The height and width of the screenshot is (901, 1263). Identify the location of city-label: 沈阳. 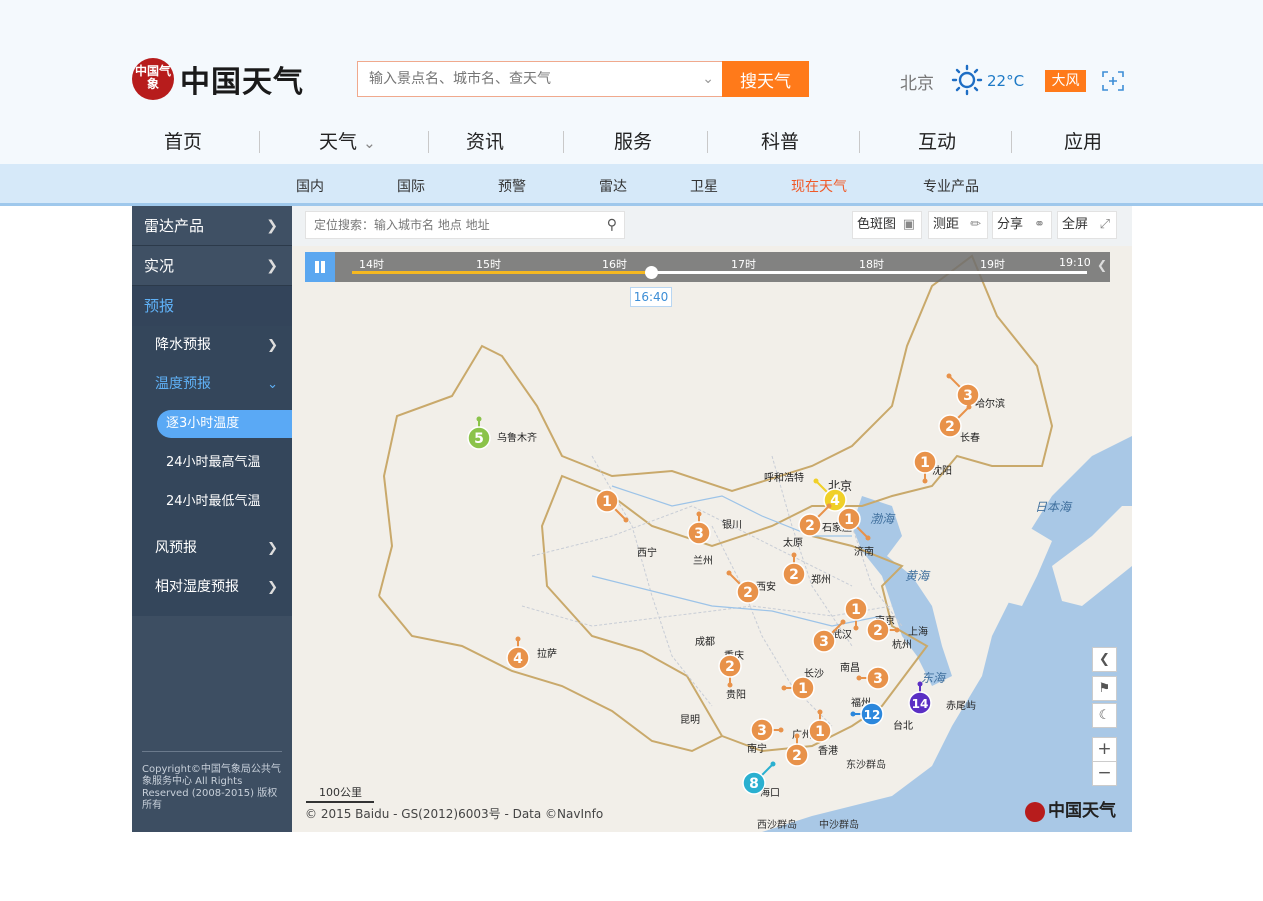
(942, 471).